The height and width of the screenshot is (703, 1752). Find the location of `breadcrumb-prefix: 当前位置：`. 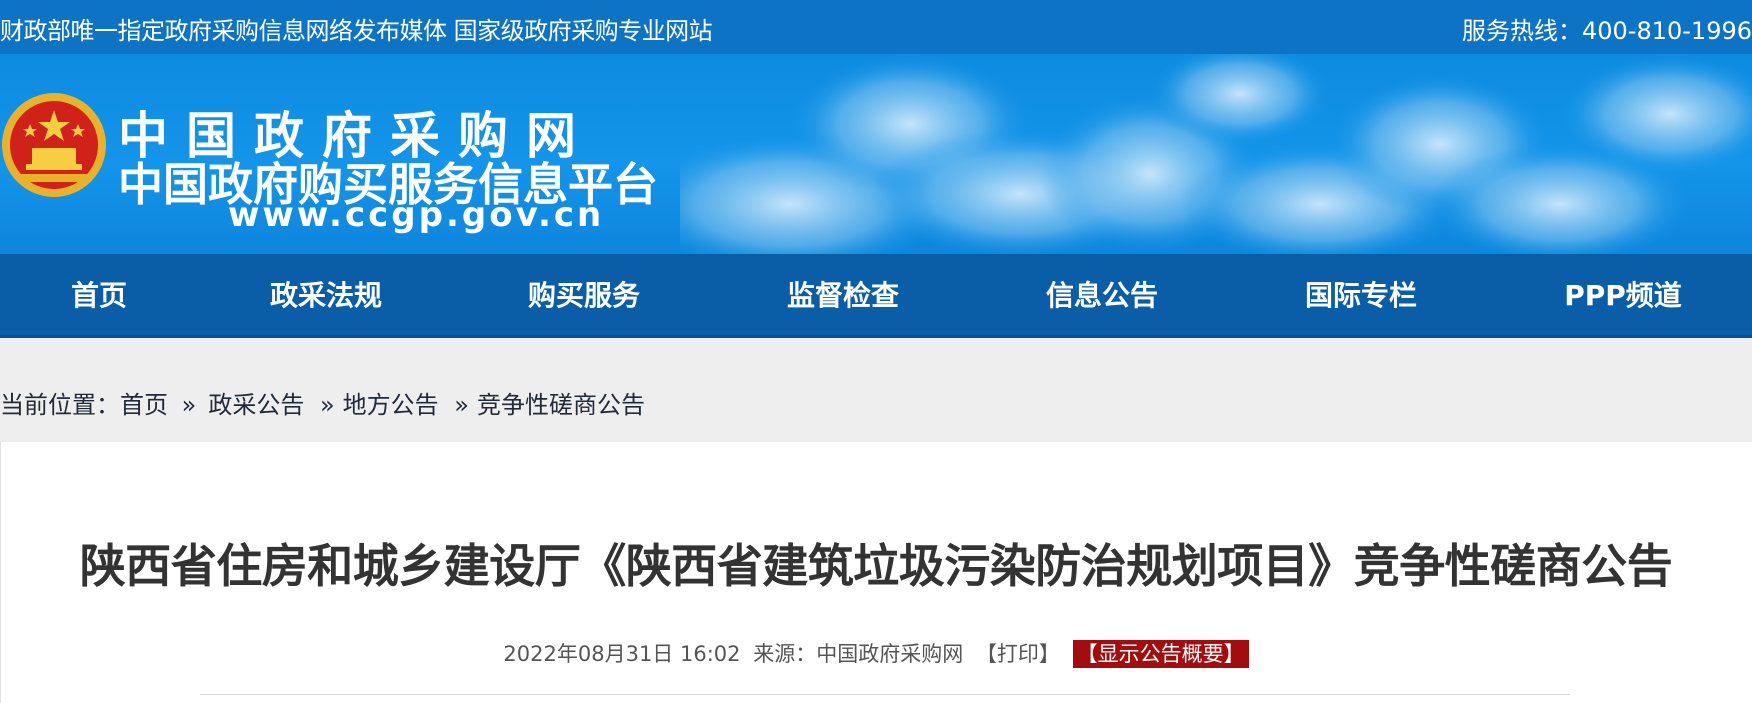

breadcrumb-prefix: 当前位置： is located at coordinates (60, 405).